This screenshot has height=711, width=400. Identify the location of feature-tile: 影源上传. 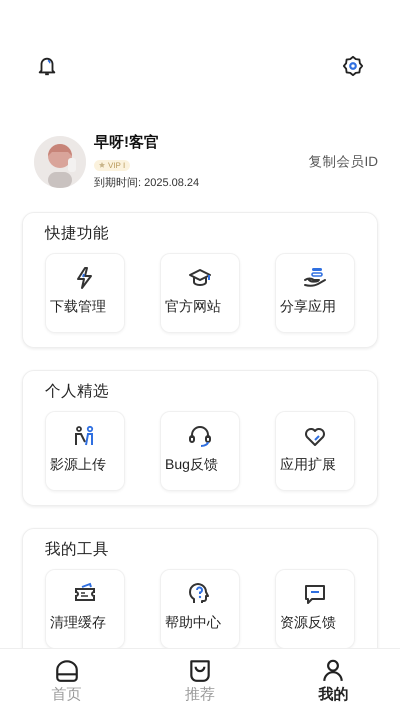
(85, 451).